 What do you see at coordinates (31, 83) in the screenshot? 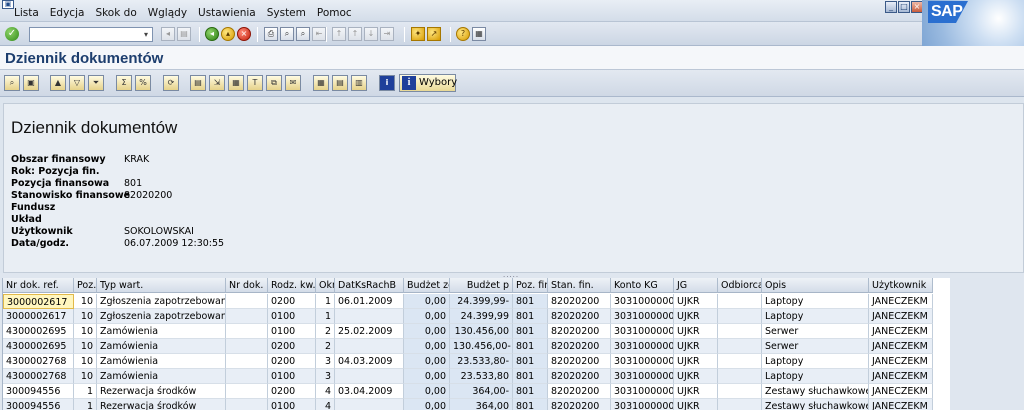
I see `choose-icon: ▣` at bounding box center [31, 83].